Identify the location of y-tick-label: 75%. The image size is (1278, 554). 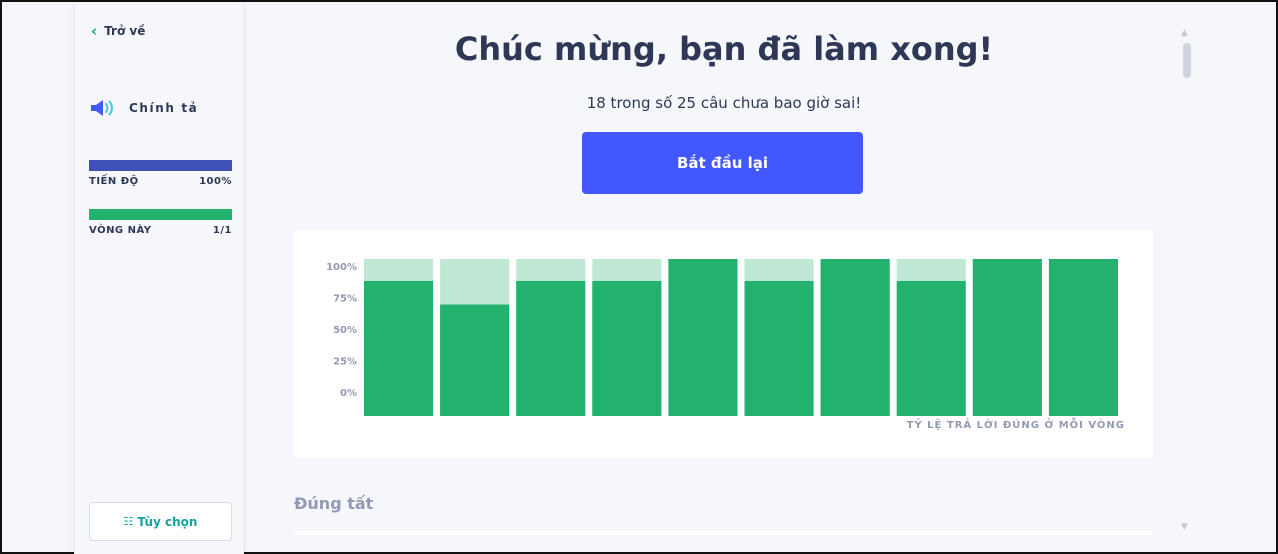
(345, 299).